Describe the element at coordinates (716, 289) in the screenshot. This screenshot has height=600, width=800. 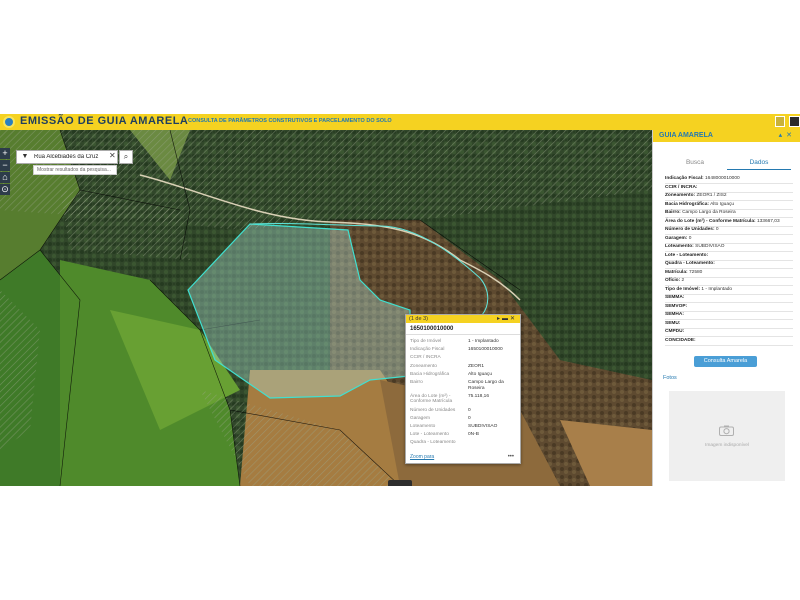
I see `detail-value: 1 - Implantado` at that location.